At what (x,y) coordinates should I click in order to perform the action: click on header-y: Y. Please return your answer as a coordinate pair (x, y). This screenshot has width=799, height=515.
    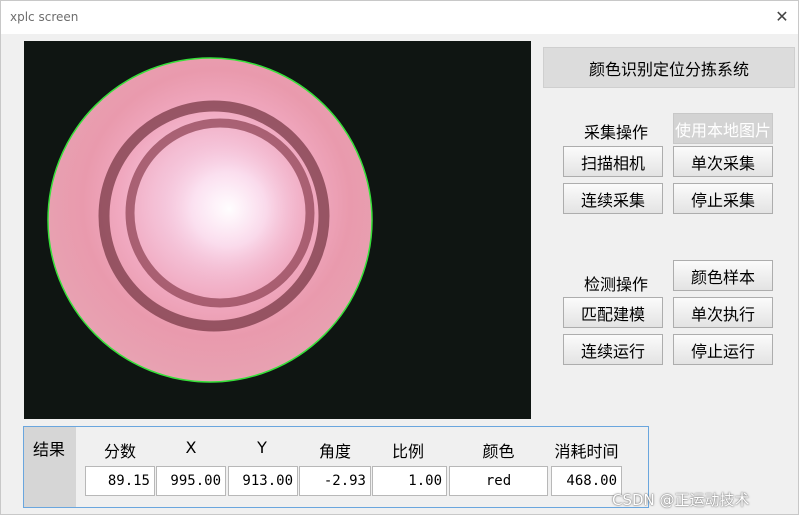
    Looking at the image, I should click on (262, 447).